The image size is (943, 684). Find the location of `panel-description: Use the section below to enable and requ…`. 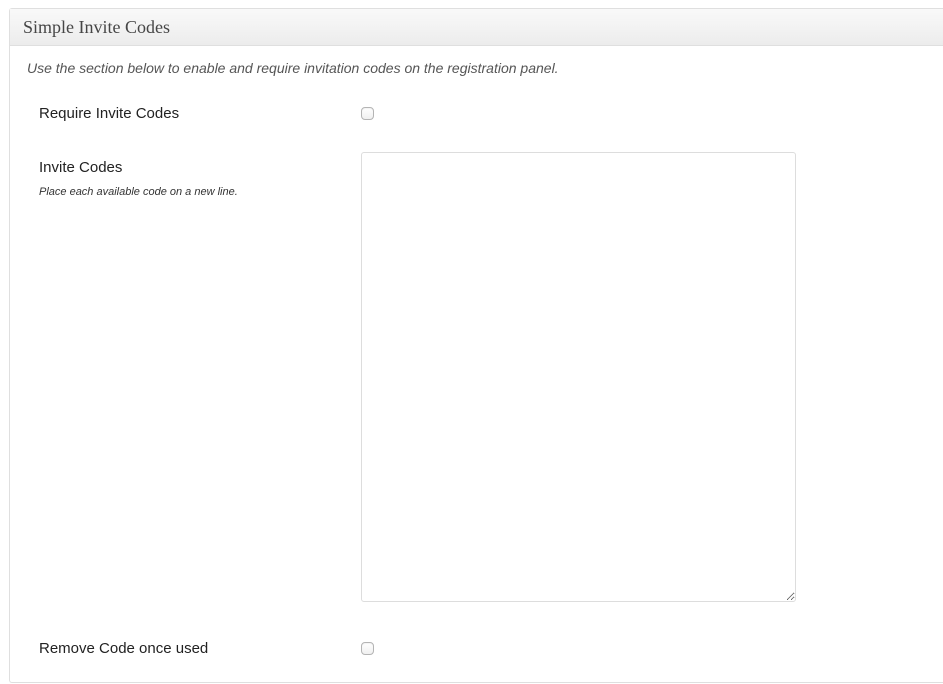

panel-description: Use the section below to enable and requ… is located at coordinates (293, 68).